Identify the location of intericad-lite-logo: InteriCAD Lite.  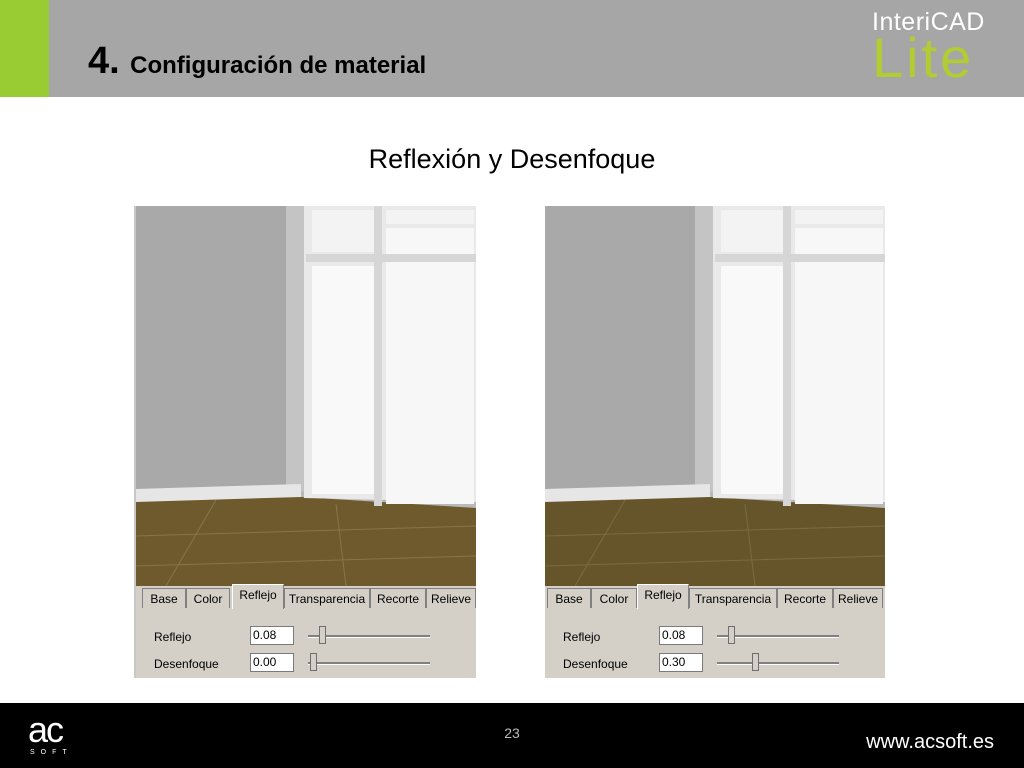
(928, 49).